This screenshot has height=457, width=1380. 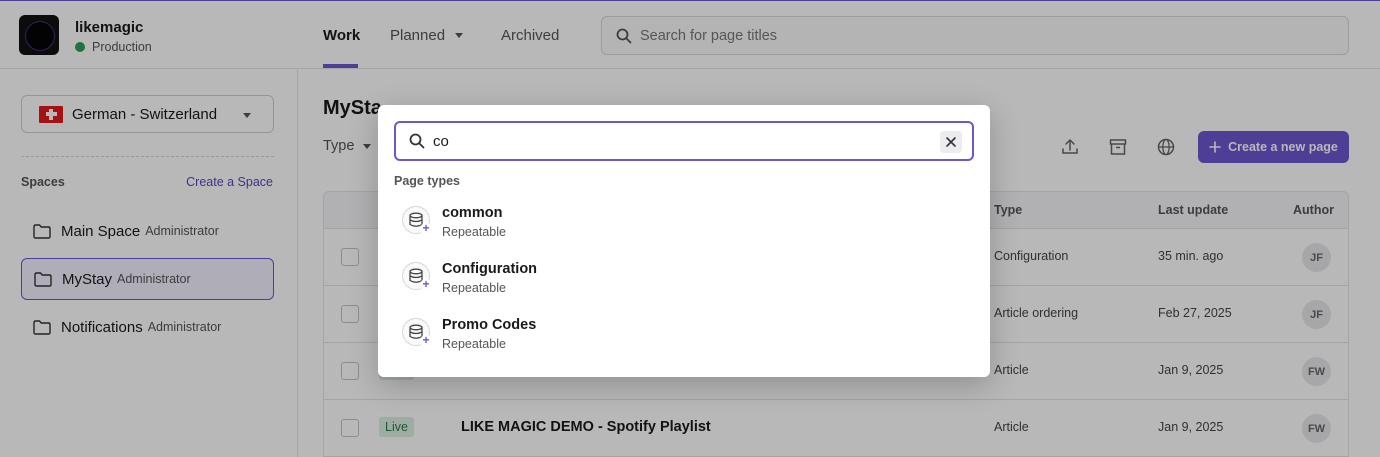 I want to click on page-type-name: Configuration, so click(x=490, y=269).